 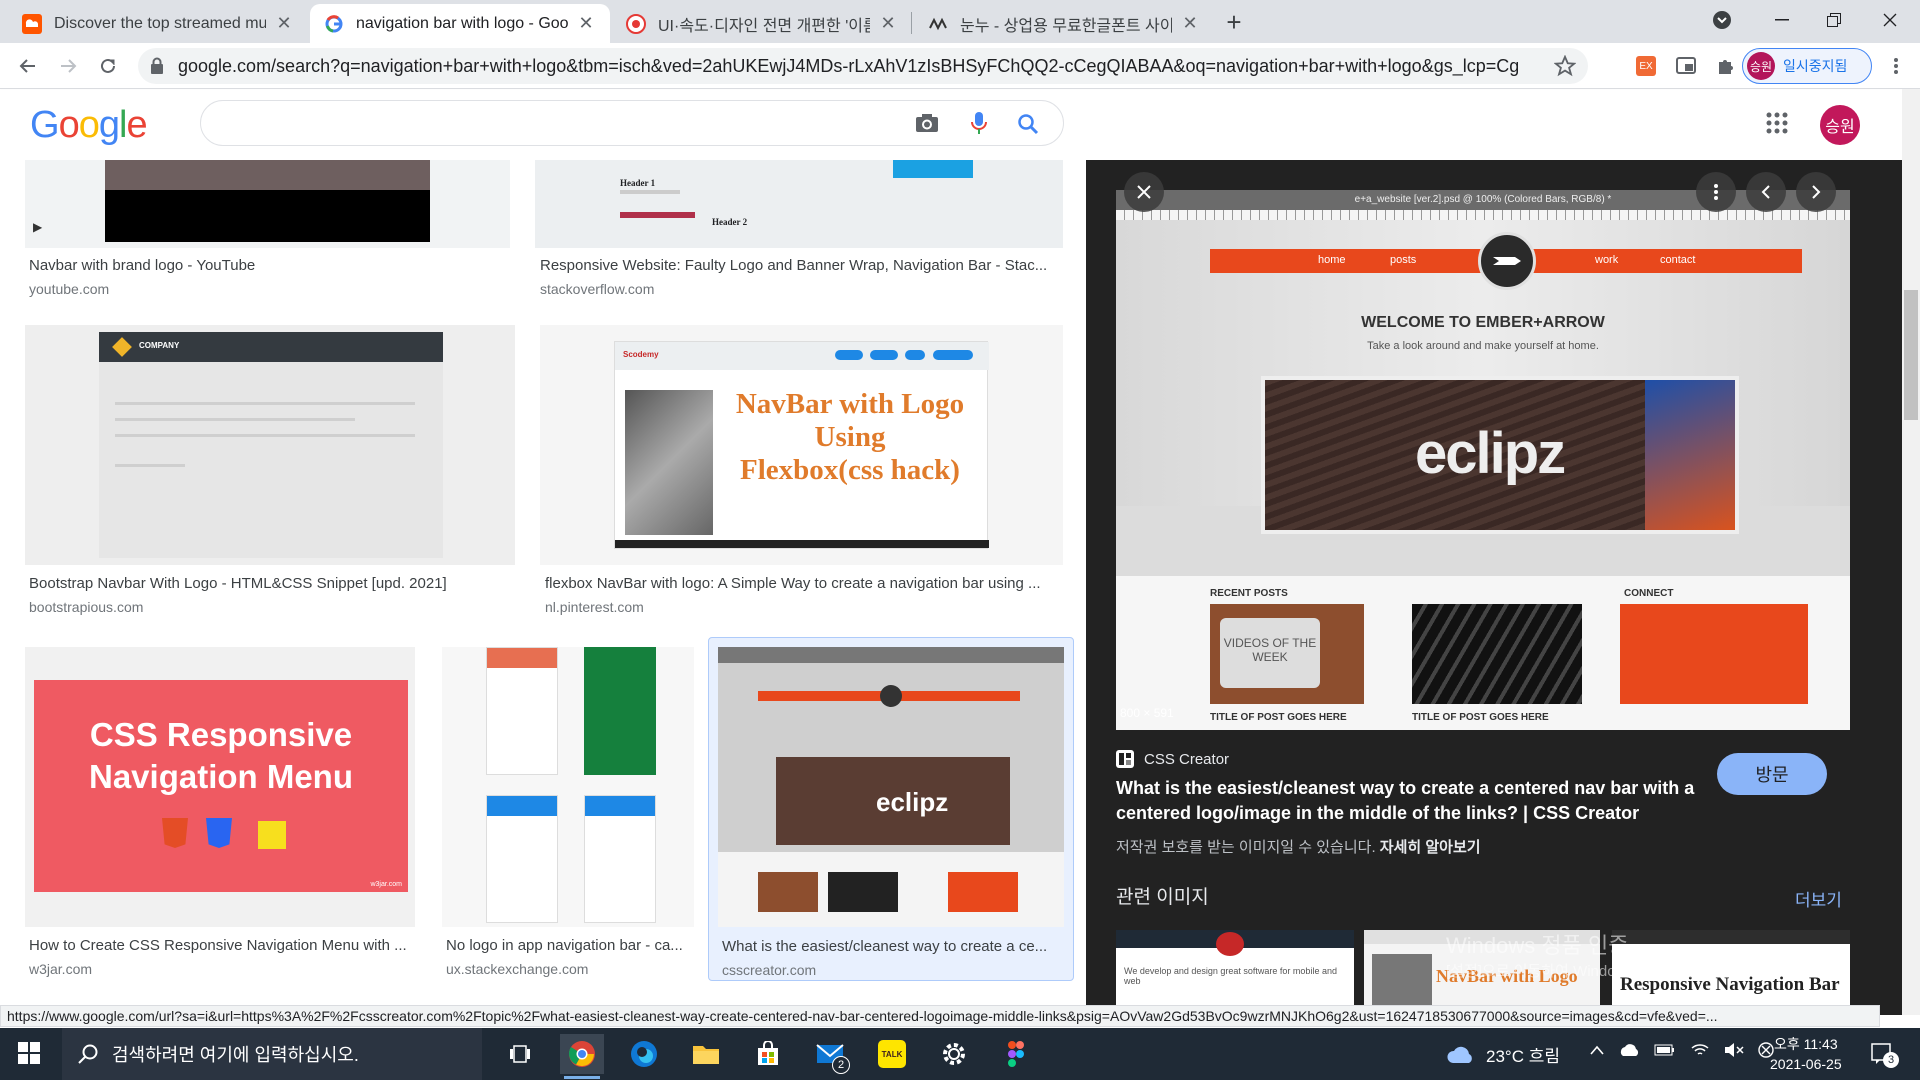 I want to click on previous-image-button, so click(x=1766, y=192).